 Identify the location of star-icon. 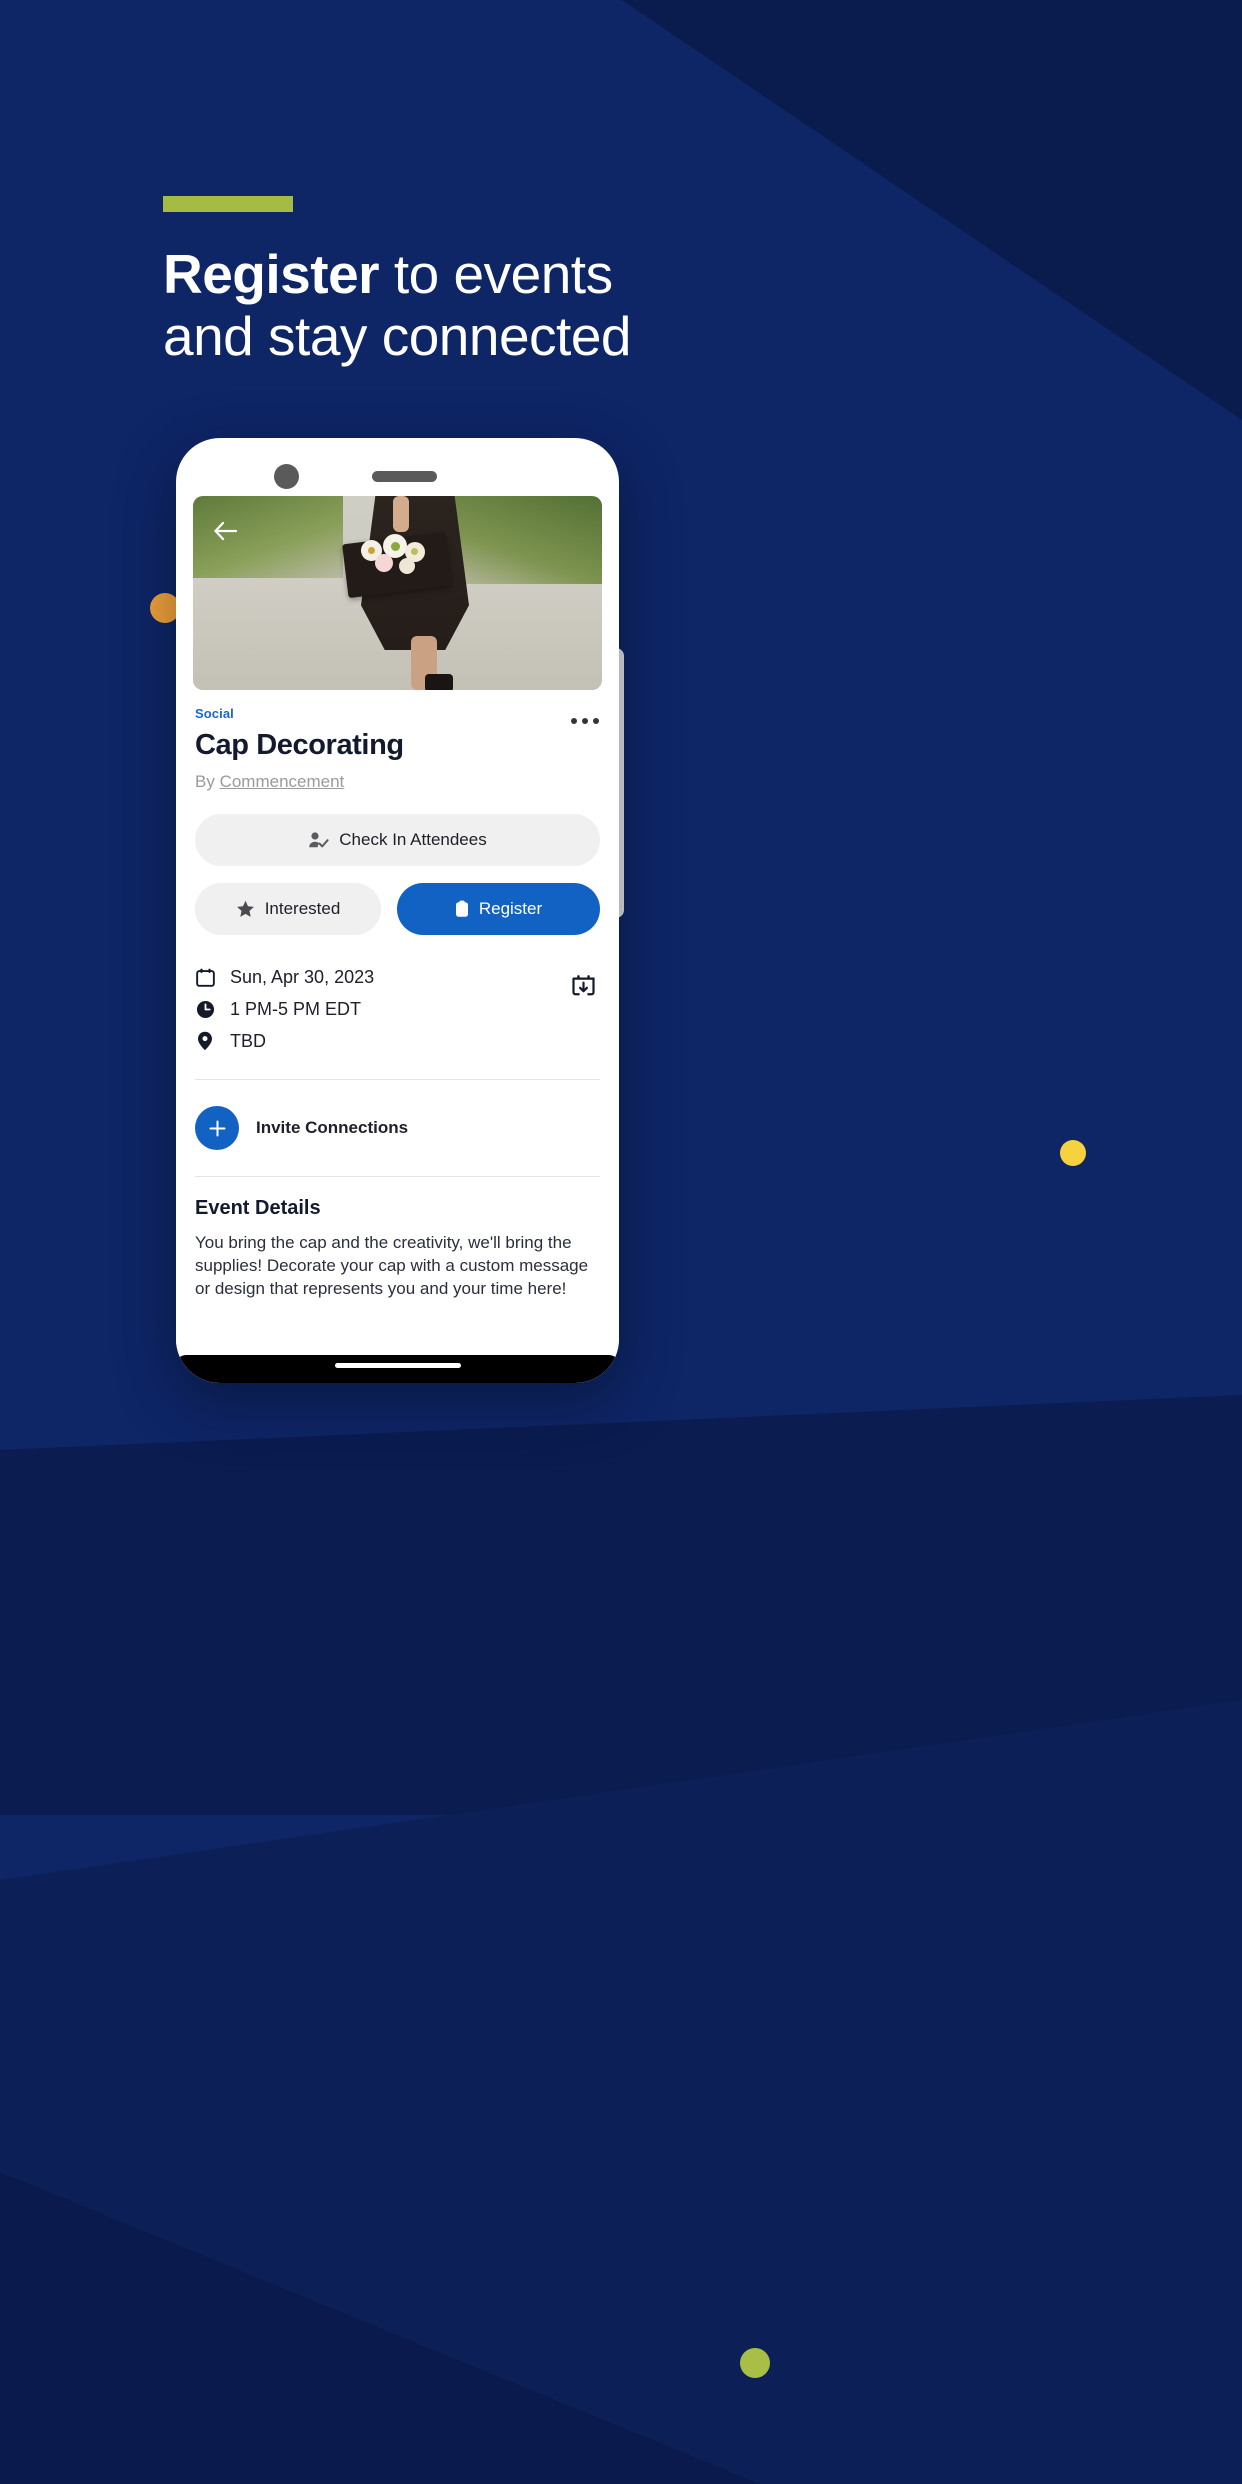
(245, 908).